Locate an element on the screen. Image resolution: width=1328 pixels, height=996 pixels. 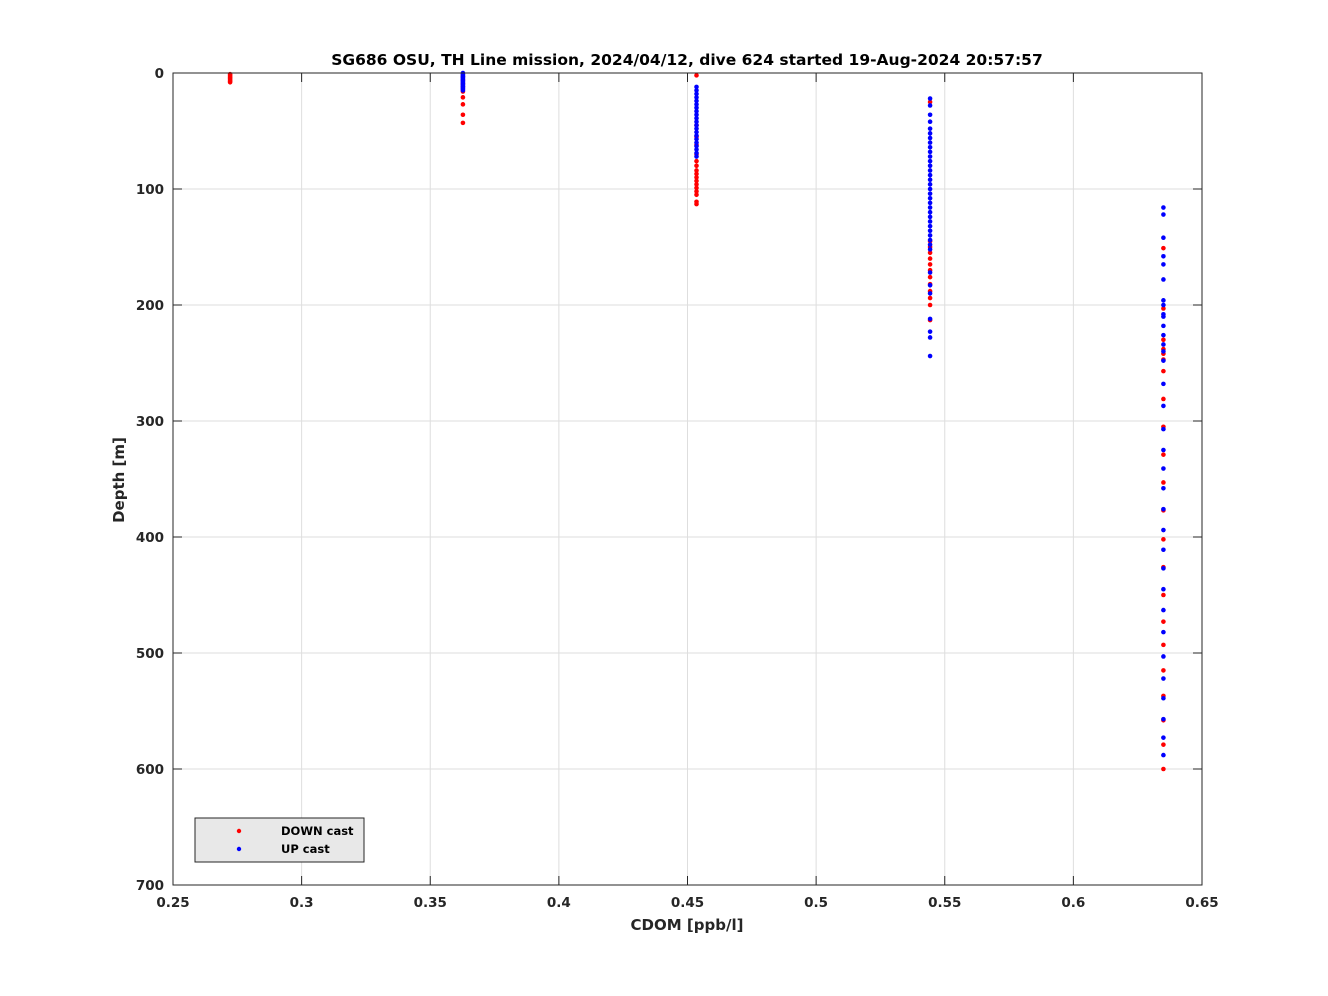
y-tick-label: 500 is located at coordinates (150, 654).